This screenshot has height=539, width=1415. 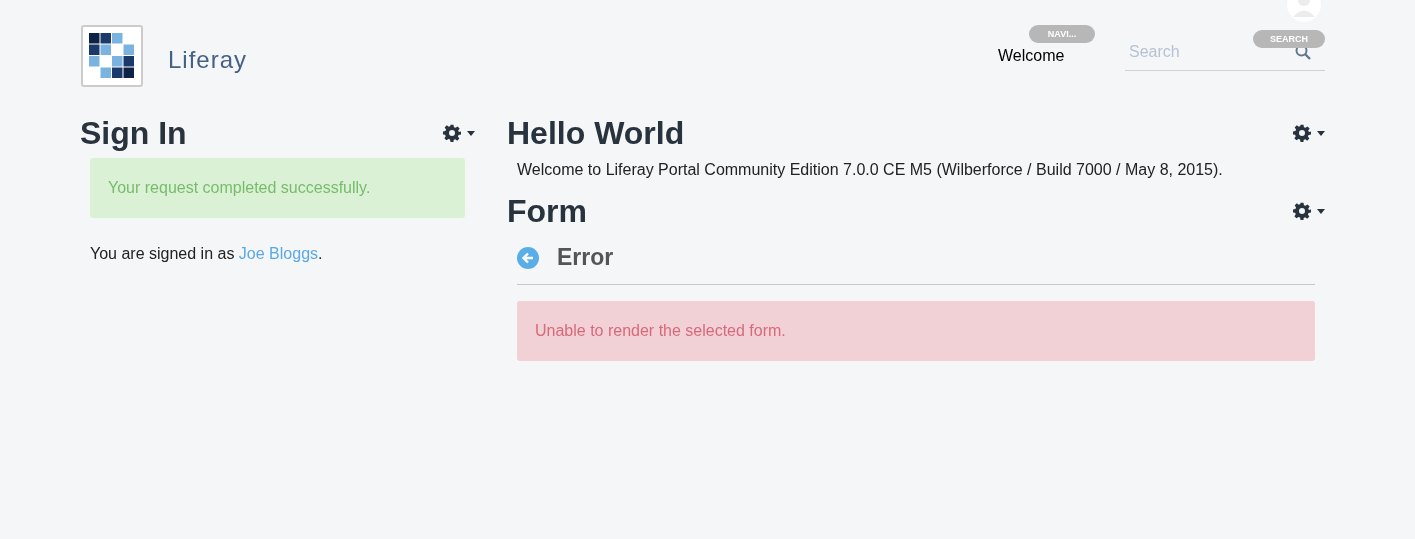 I want to click on signed-in-text: You are signed in as Joe Bloggs., so click(x=207, y=254).